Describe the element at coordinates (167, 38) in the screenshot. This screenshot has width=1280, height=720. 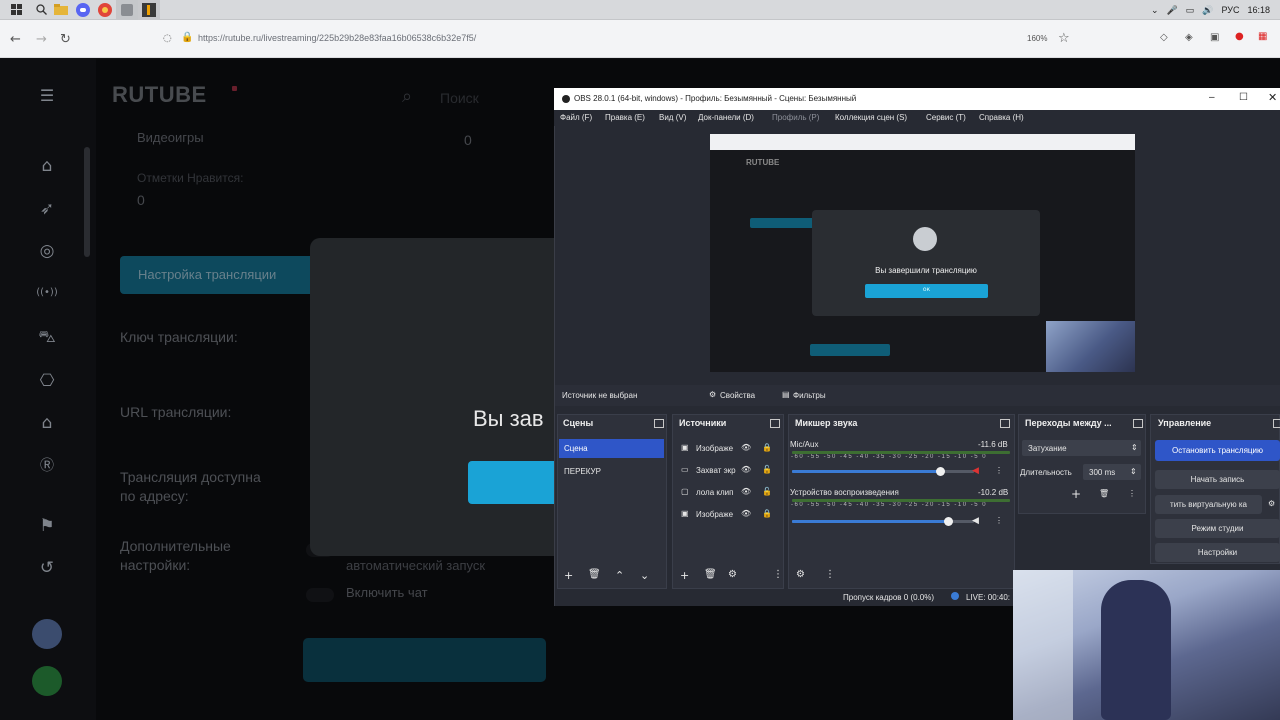
I see `shield-icon: ◌` at that location.